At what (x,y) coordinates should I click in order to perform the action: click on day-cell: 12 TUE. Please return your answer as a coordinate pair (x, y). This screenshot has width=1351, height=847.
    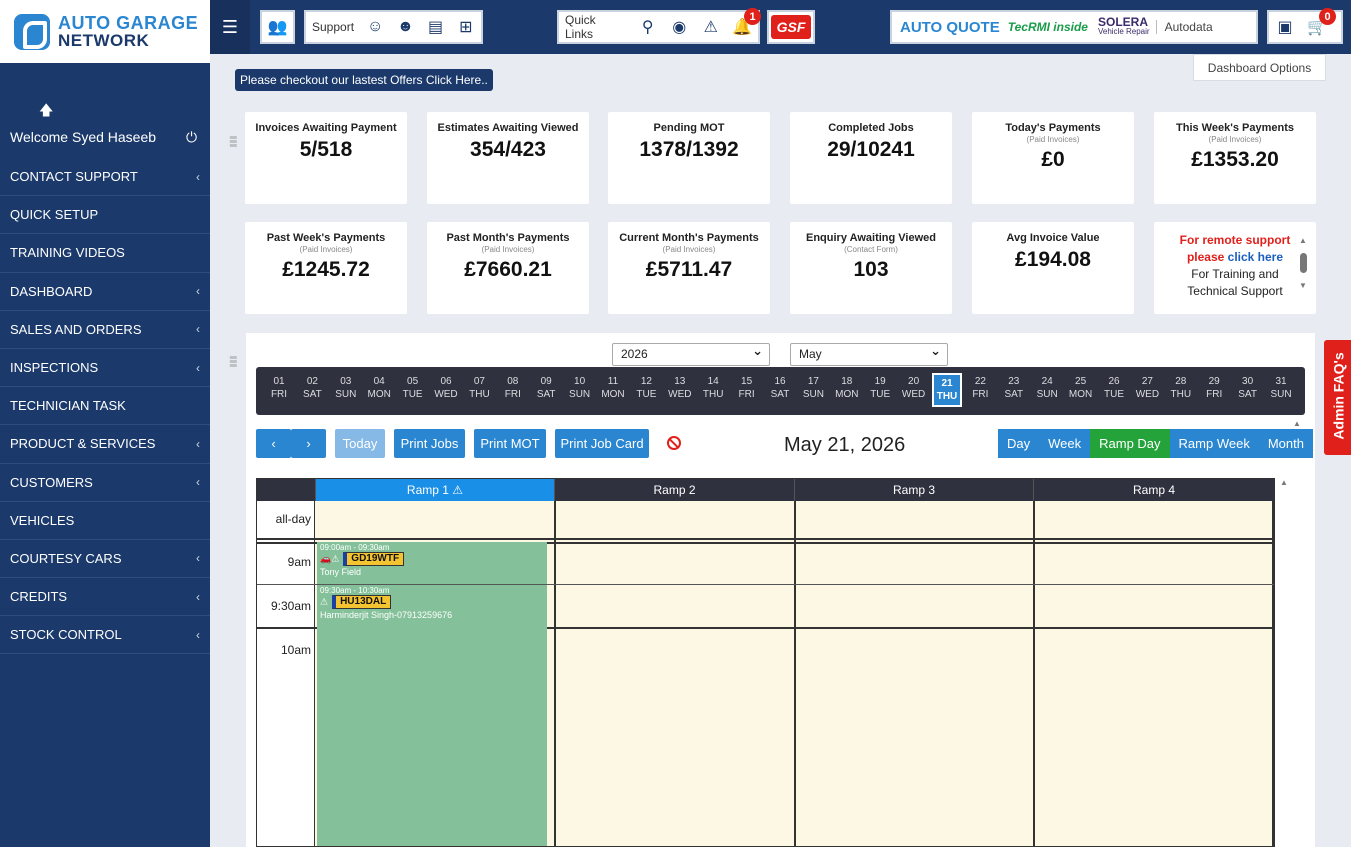
    Looking at the image, I should click on (646, 390).